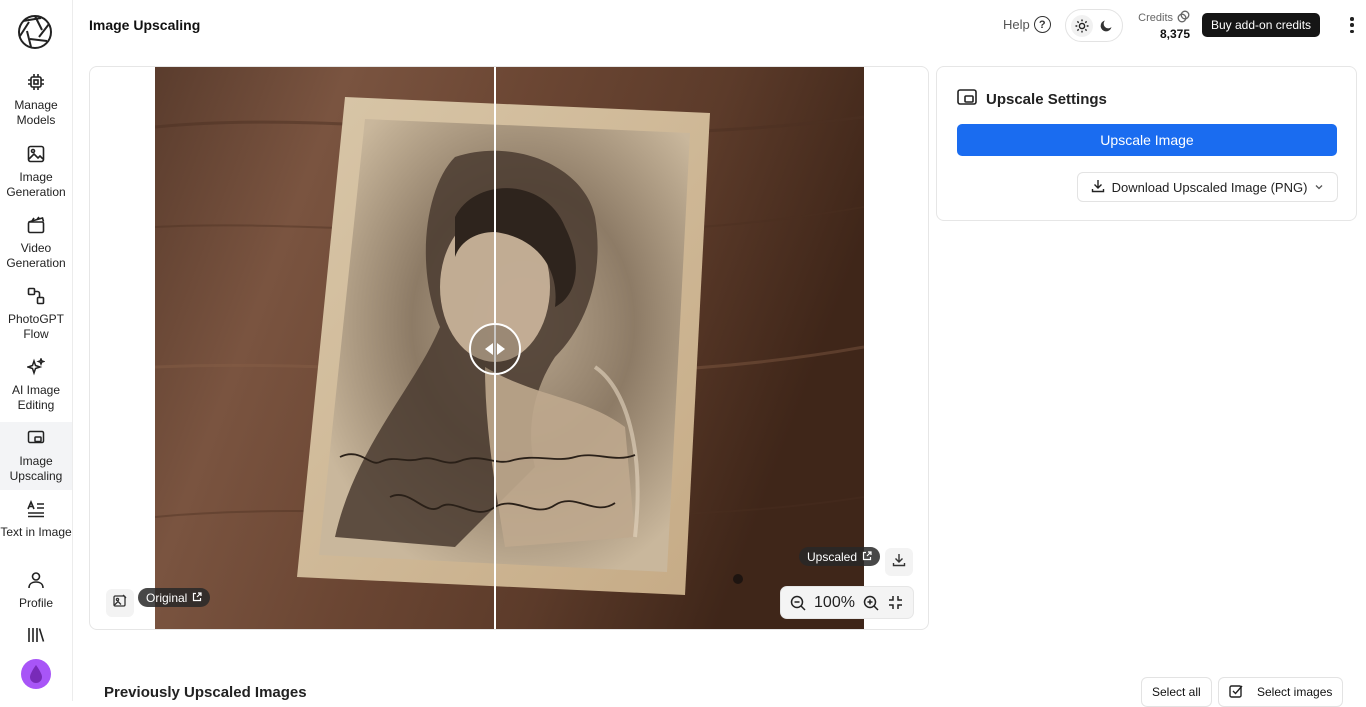  I want to click on comparison-slider-handle, so click(495, 349).